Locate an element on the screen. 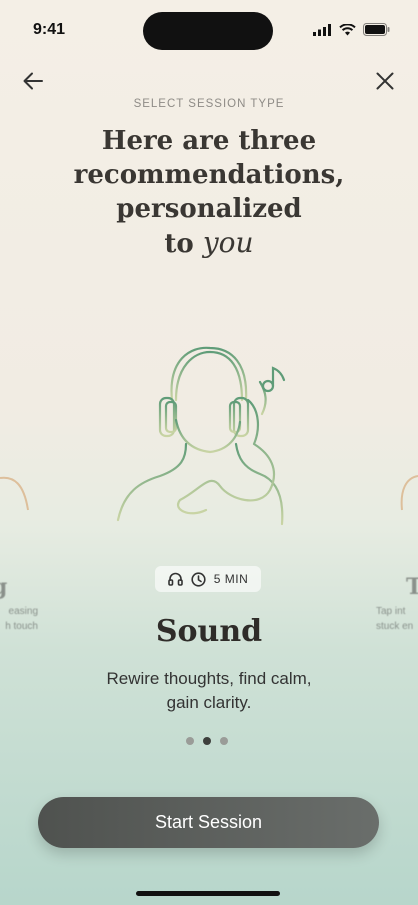  description-line-1: Rewire thoughts, find calm, is located at coordinates (209, 678).